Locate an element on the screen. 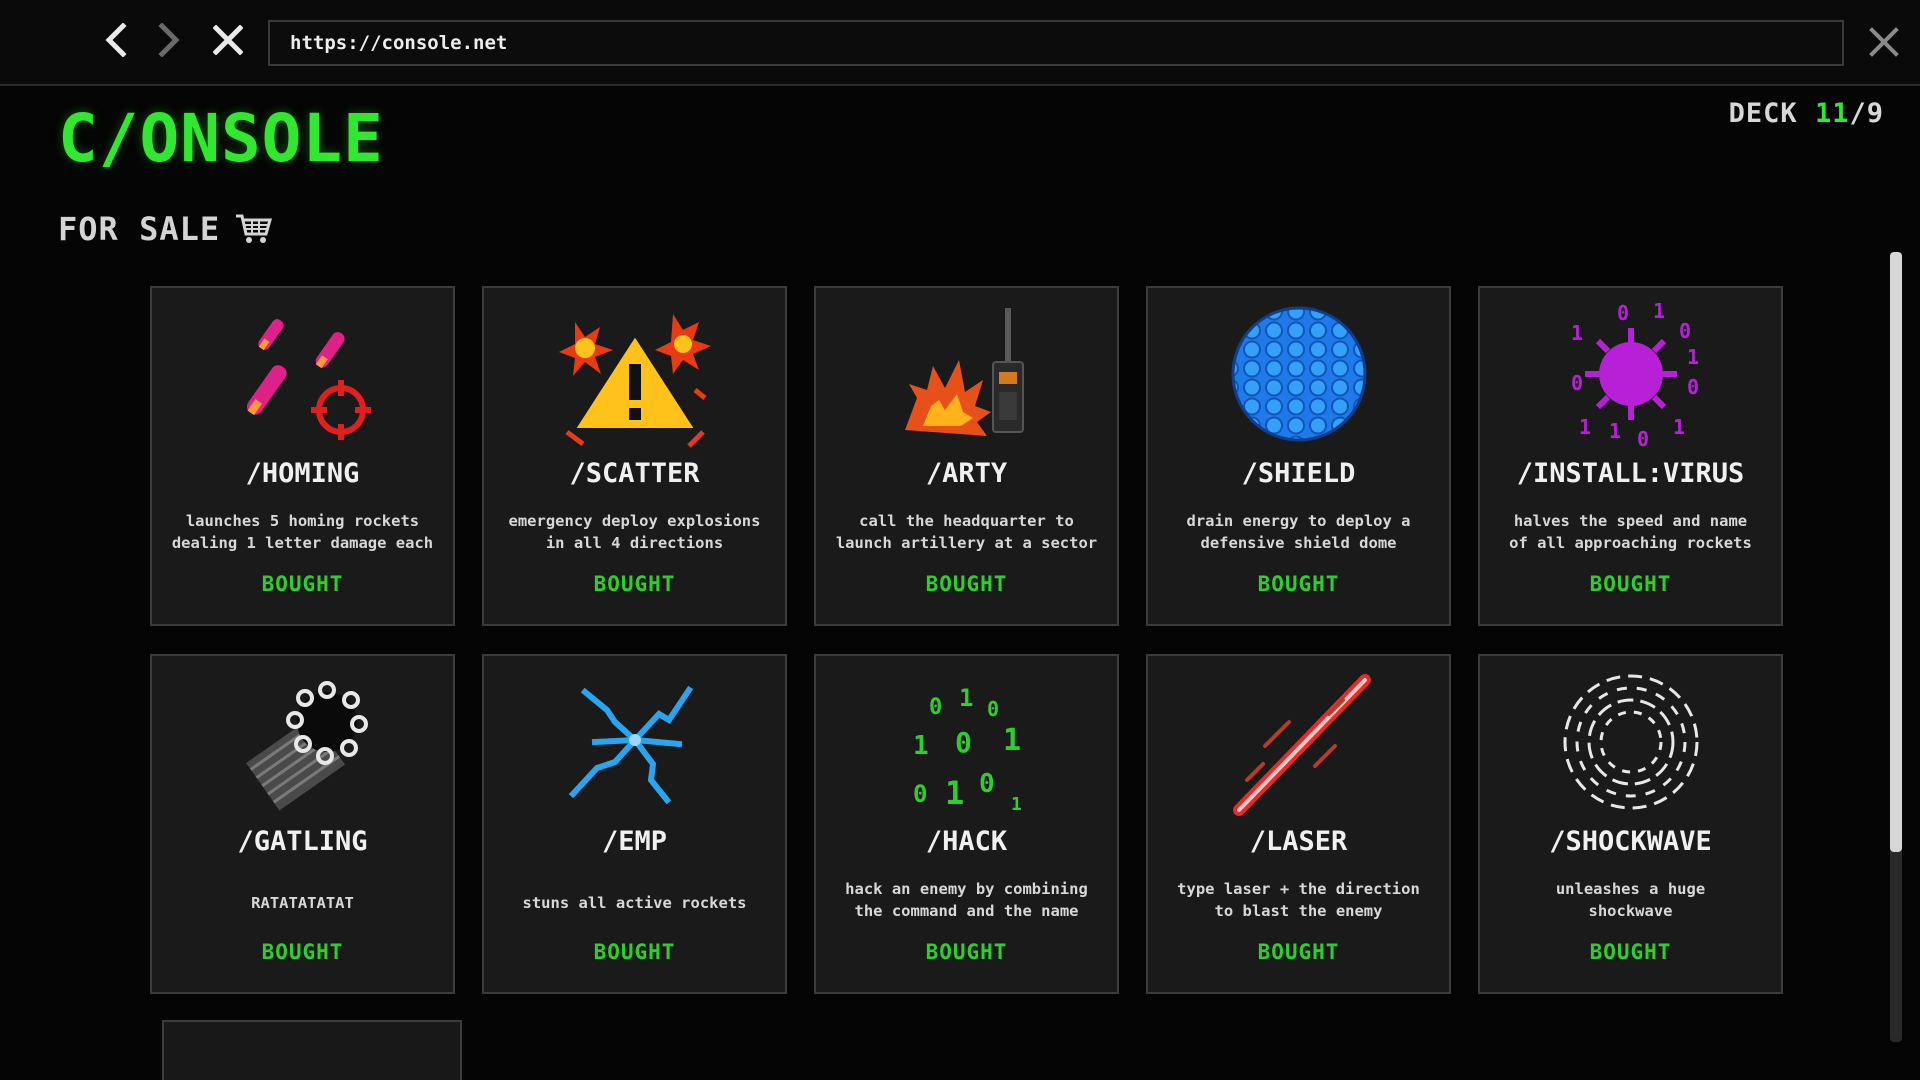 Image resolution: width=1920 pixels, height=1080 pixels. browser-toolbar: https://console.net is located at coordinates (960, 43).